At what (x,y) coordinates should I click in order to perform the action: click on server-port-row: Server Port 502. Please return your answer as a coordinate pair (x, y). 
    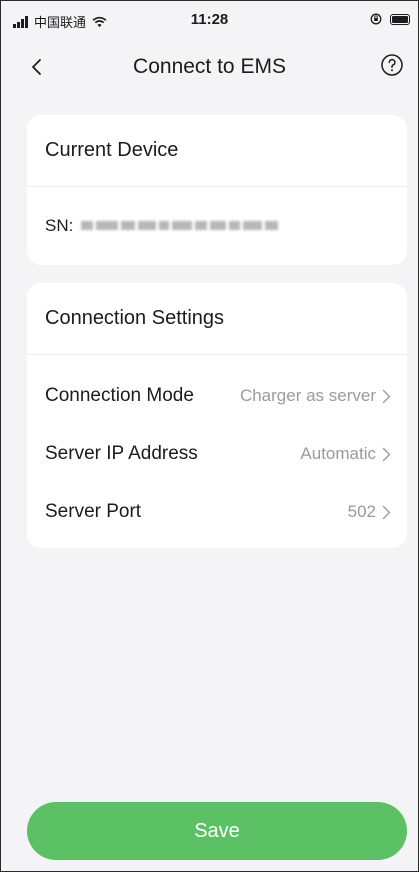
    Looking at the image, I should click on (217, 512).